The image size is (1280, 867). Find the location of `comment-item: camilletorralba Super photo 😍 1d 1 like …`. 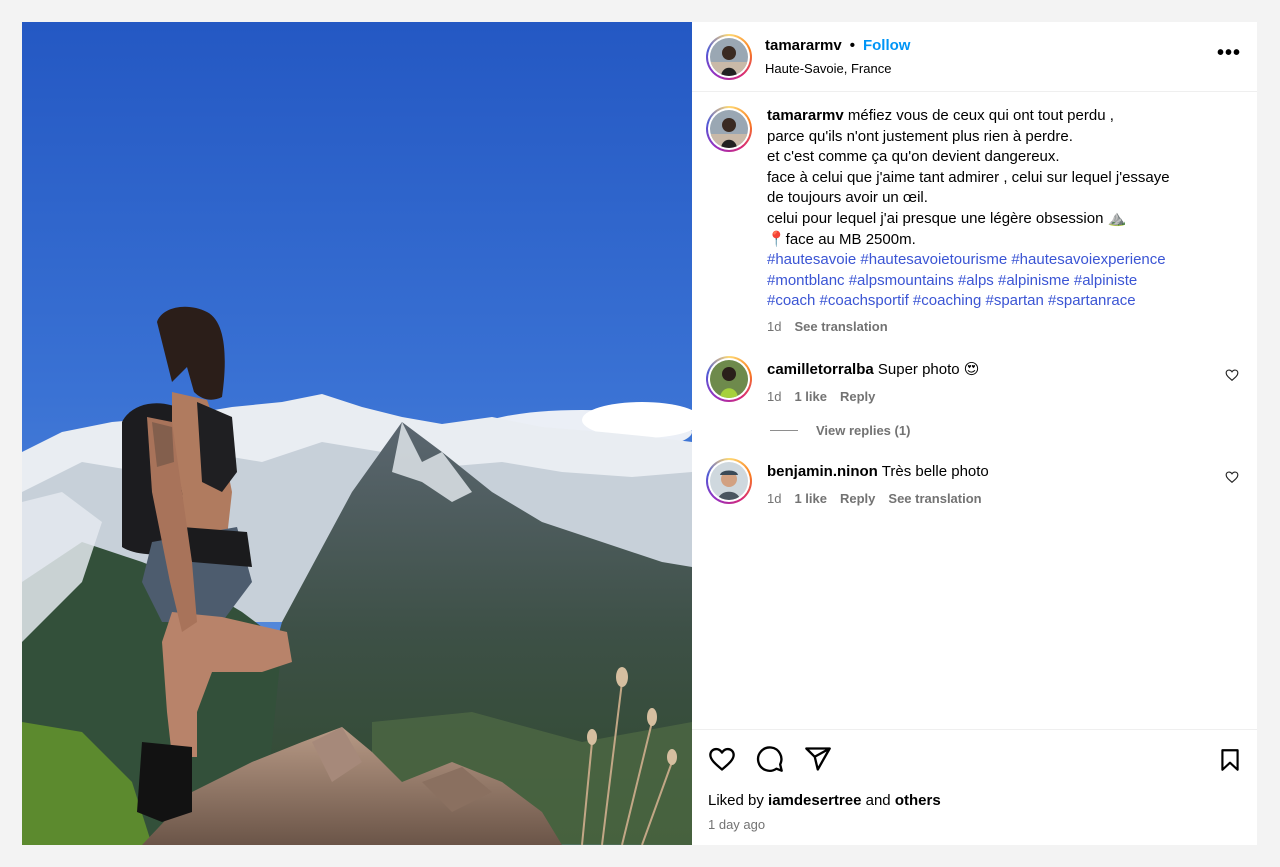

comment-item: camilletorralba Super photo 😍 1d 1 like … is located at coordinates (973, 379).